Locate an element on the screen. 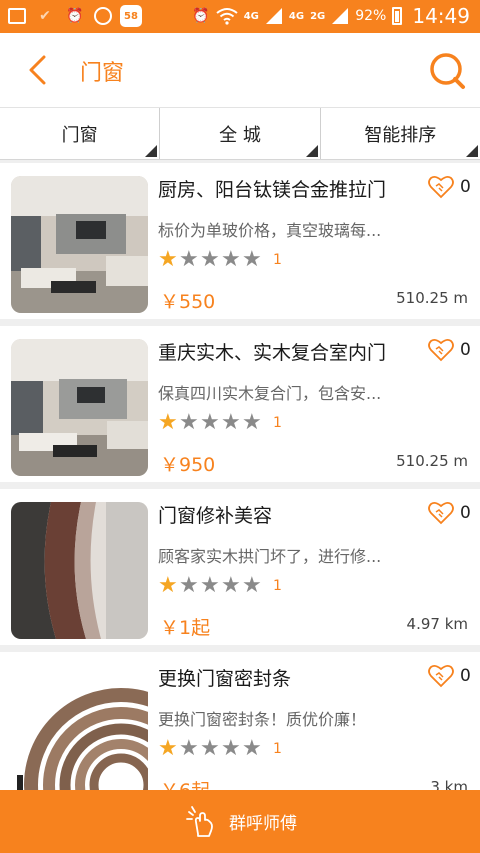 The height and width of the screenshot is (853, 480). service-title: 更换门窗密封条 is located at coordinates (225, 679).